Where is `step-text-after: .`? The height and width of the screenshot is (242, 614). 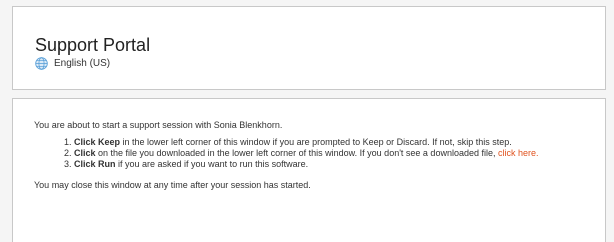
step-text-after: . is located at coordinates (537, 153).